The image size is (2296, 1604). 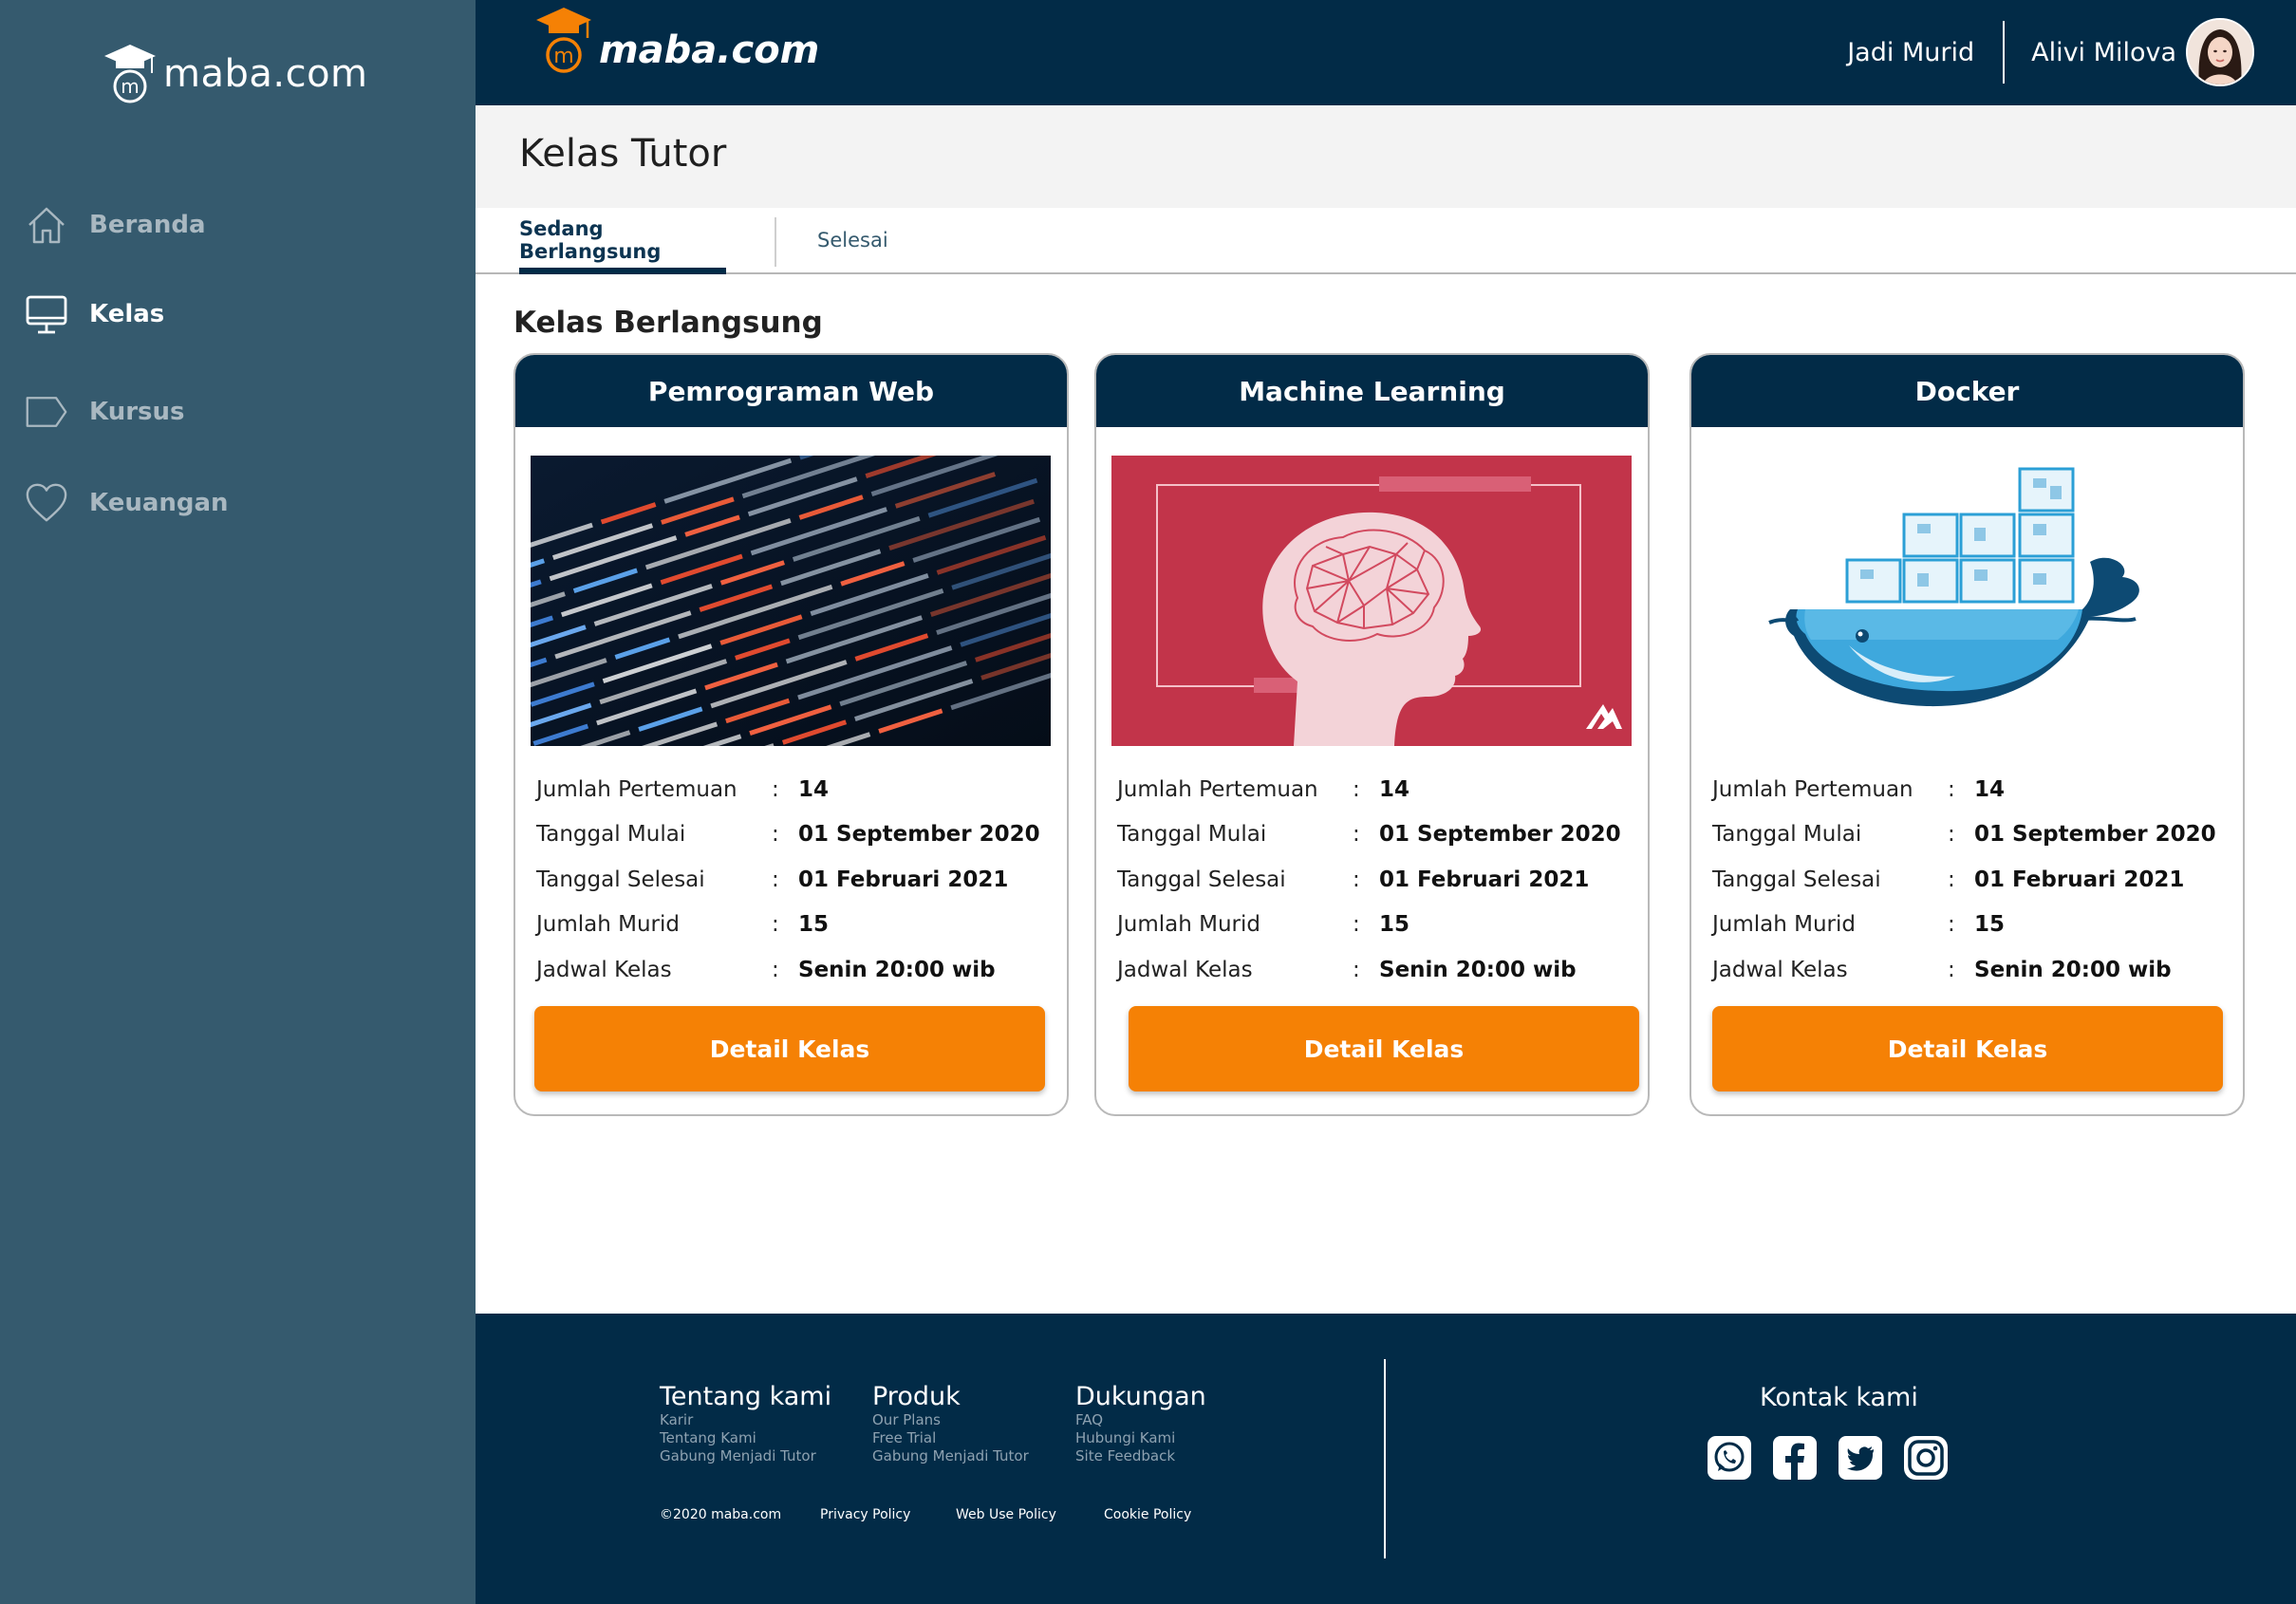 I want to click on footer-link: Hubungi Kami, so click(x=1140, y=1438).